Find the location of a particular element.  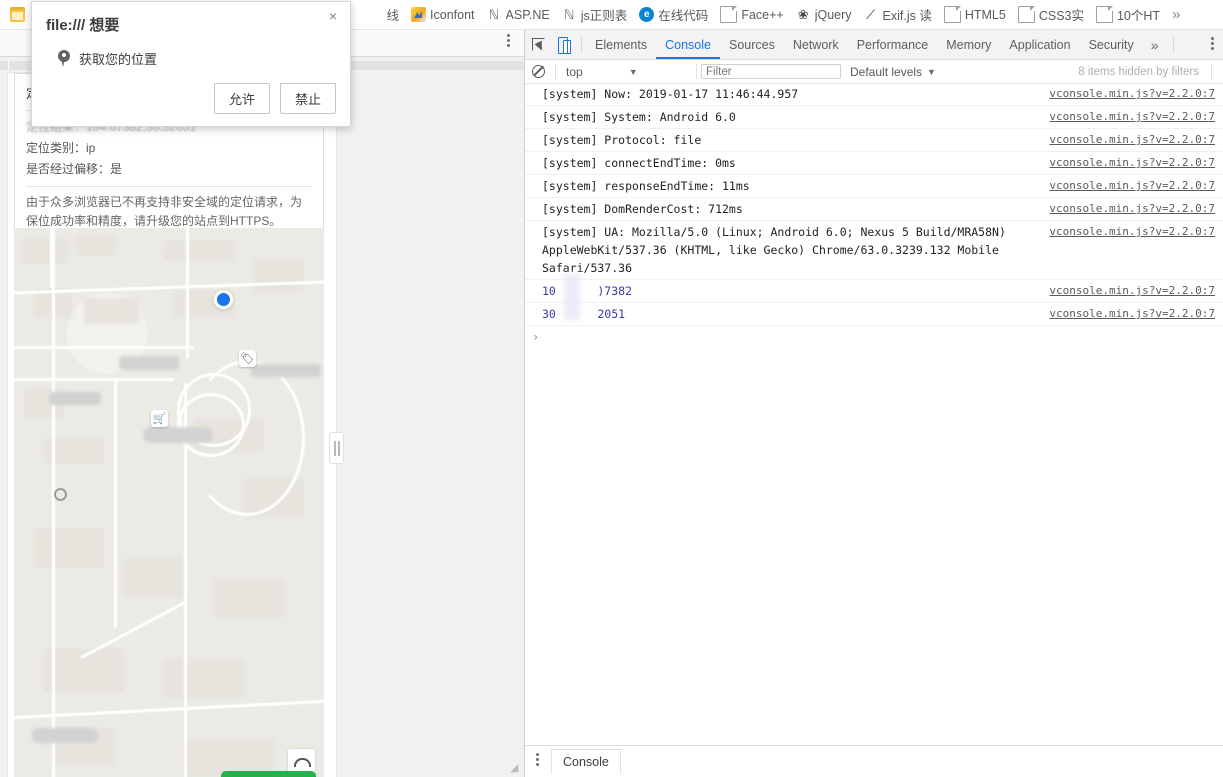

bookmark-label: HTML5 is located at coordinates (985, 14).